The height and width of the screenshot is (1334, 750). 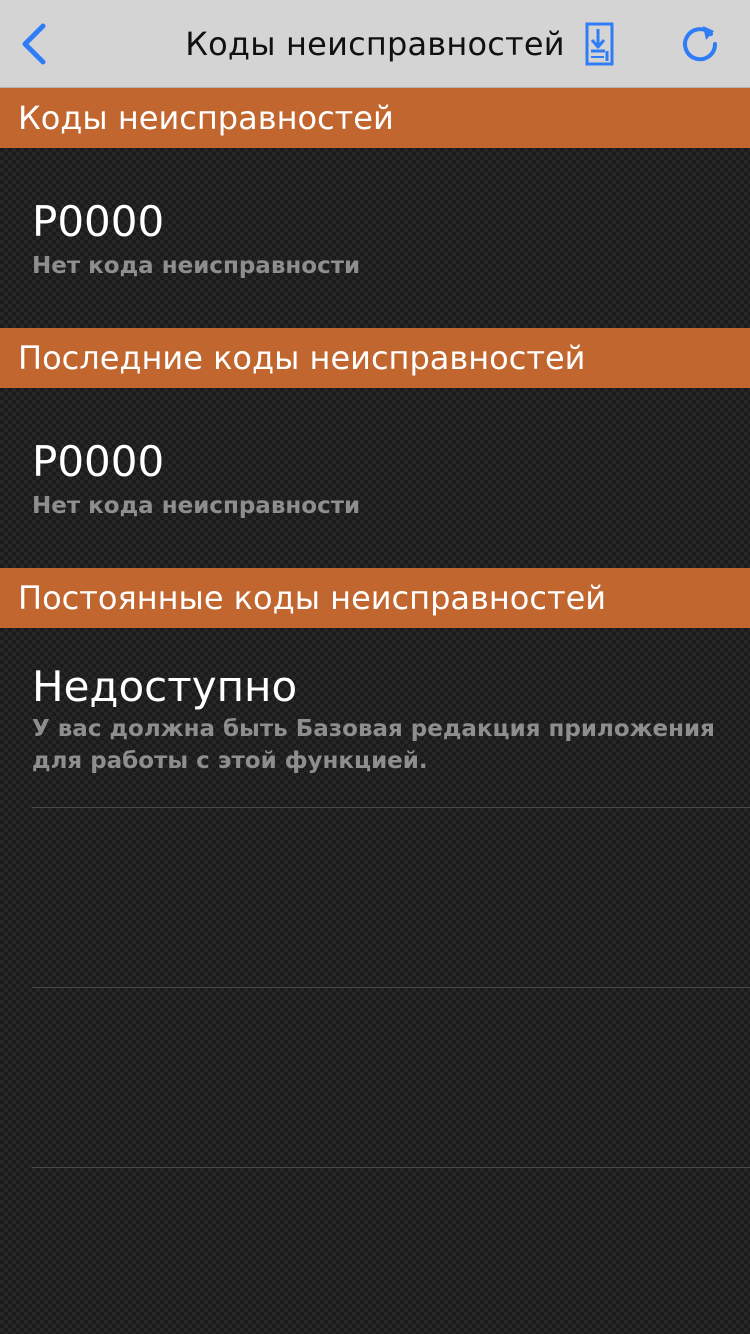 I want to click on navigation-bar: Коды неисправностей, so click(x=375, y=44).